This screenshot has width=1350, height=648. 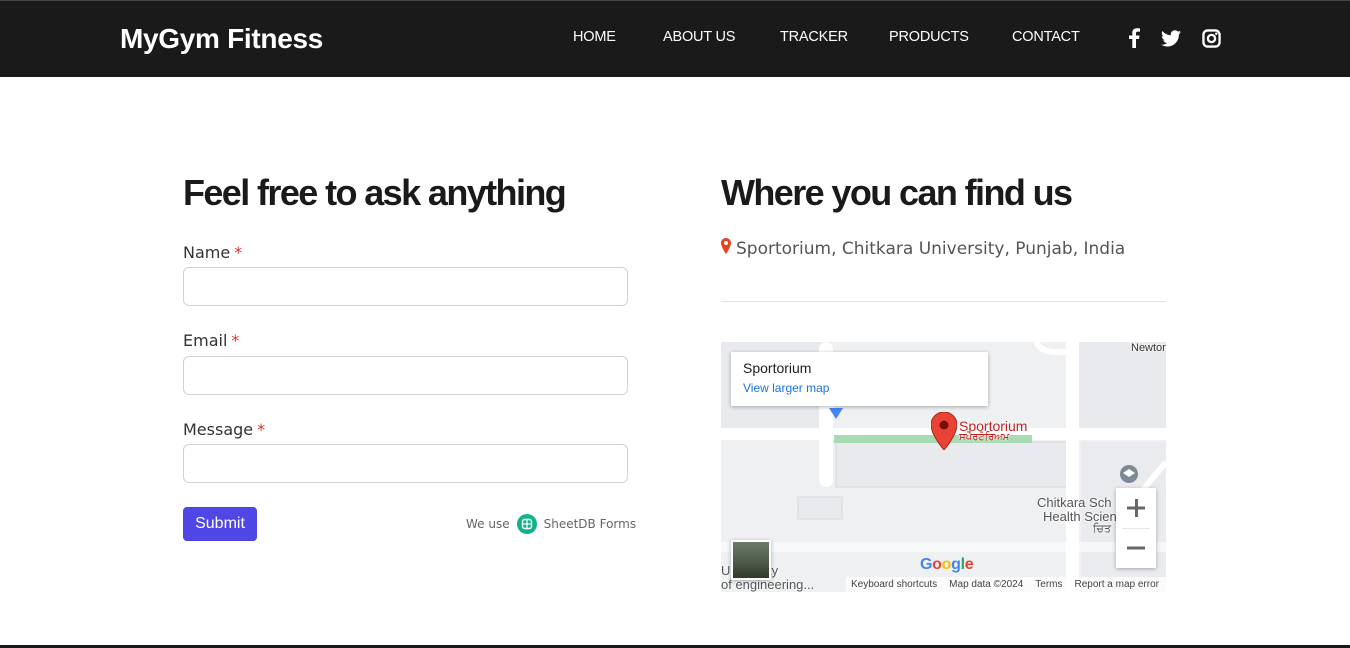 I want to click on instagram-icon, so click(x=1211, y=38).